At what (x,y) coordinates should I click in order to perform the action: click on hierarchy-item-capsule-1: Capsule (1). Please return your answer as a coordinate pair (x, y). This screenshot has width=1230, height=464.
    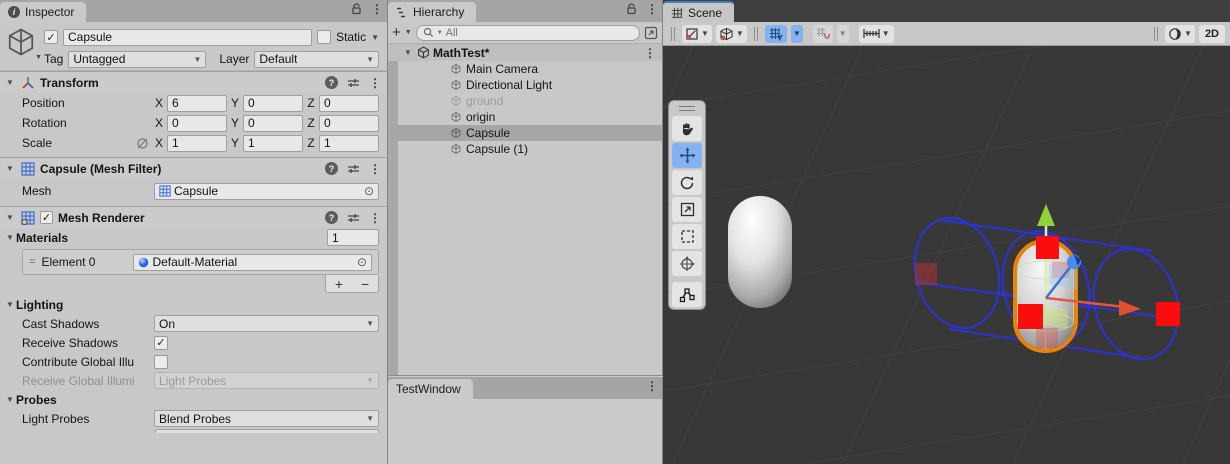
    Looking at the image, I should click on (525, 149).